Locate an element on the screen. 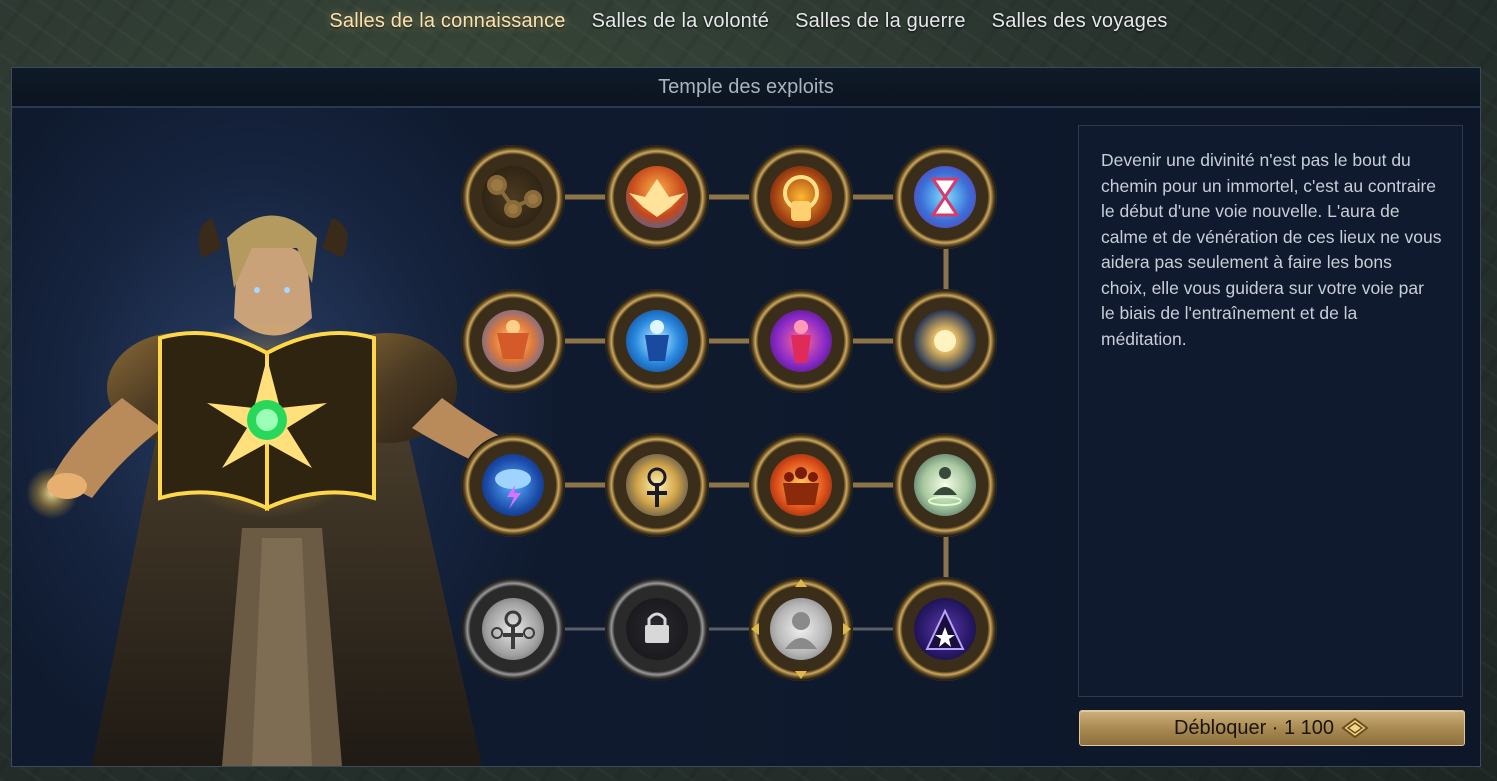 Image resolution: width=1497 pixels, height=781 pixels. storm-cloud-icon is located at coordinates (513, 489).